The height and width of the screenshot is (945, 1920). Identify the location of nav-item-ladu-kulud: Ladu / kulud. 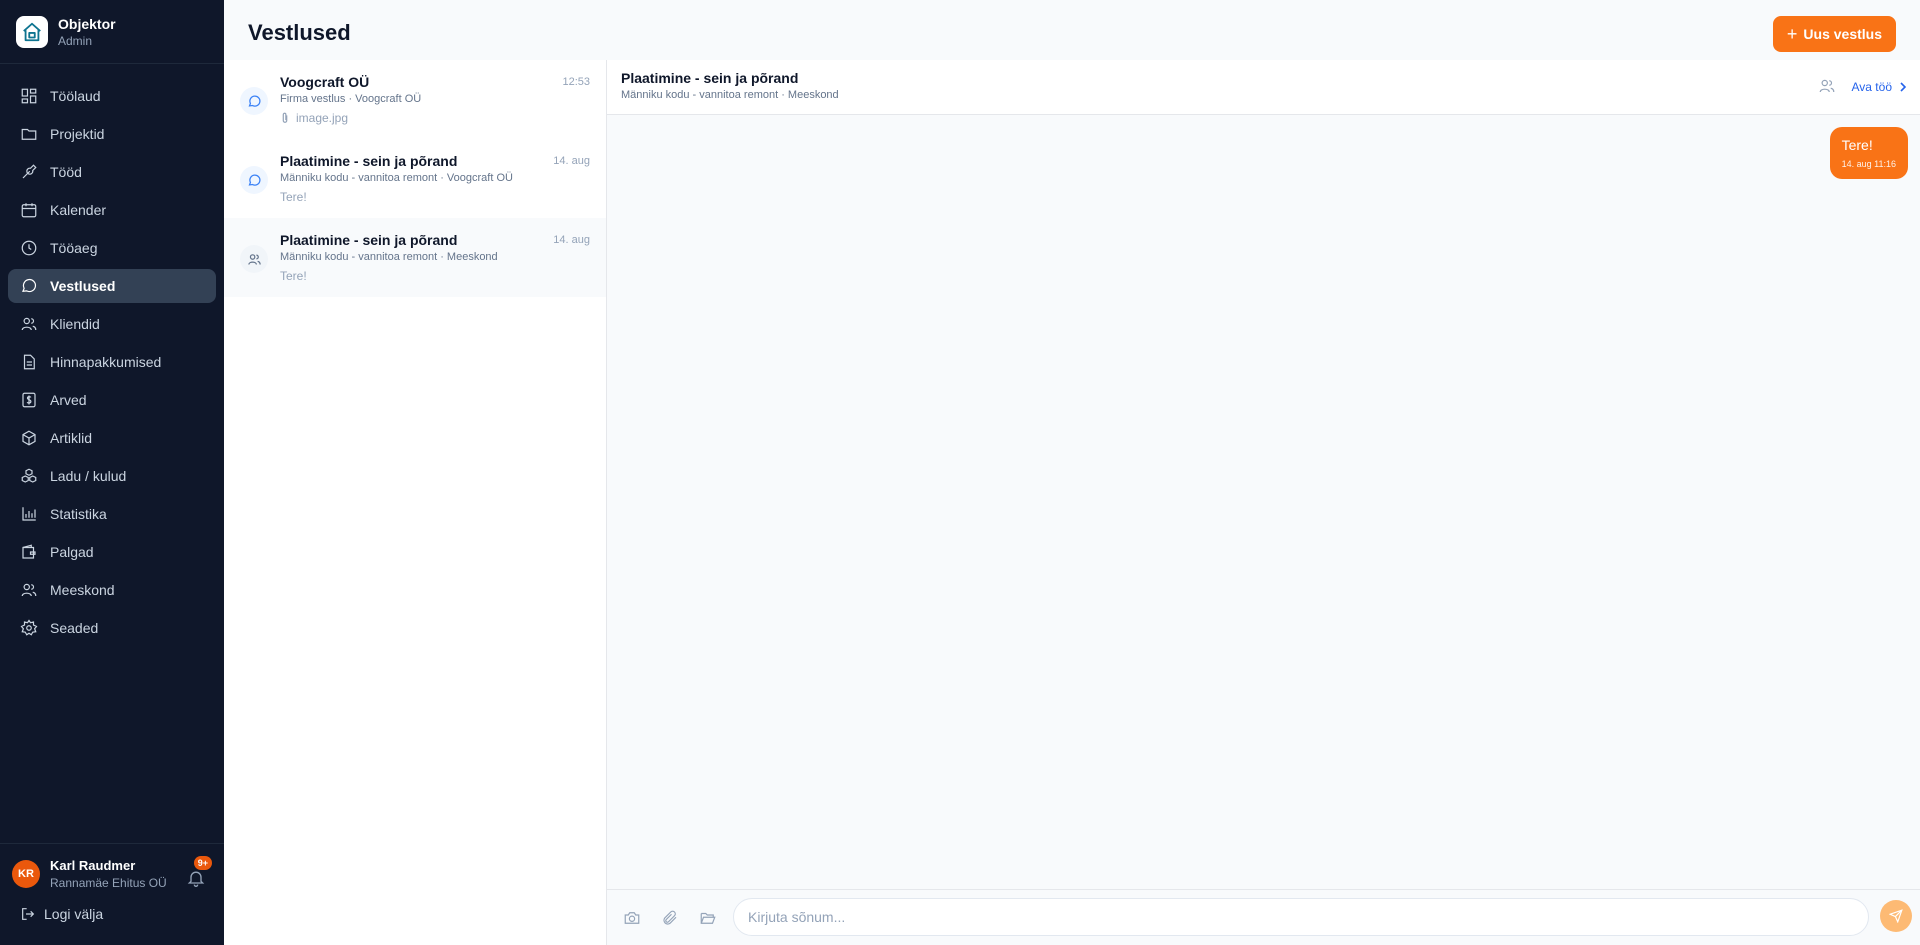
(112, 476).